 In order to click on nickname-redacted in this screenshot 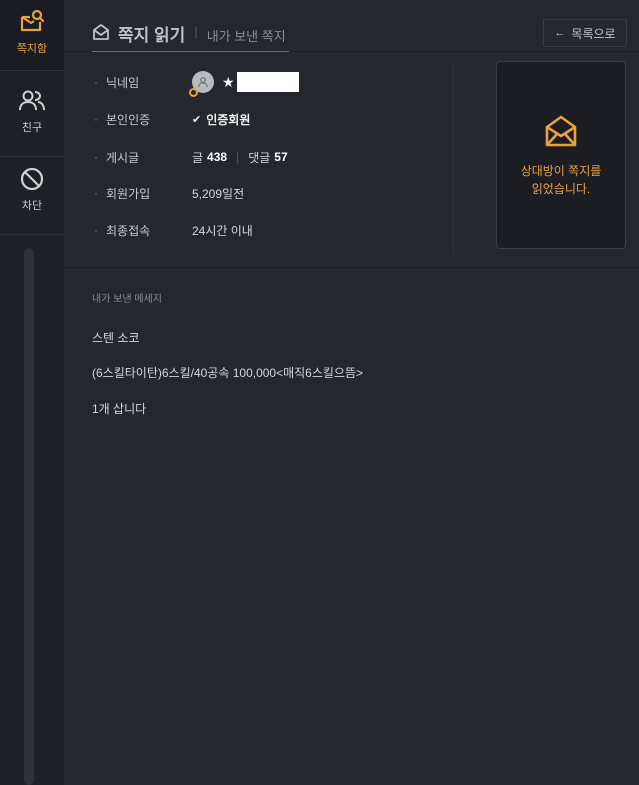, I will do `click(267, 82)`.